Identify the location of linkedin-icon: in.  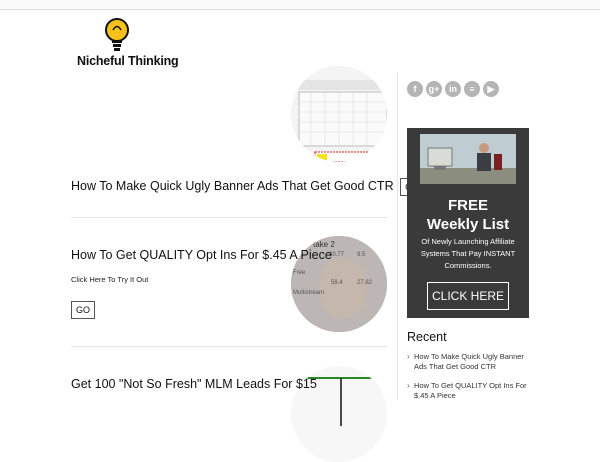
(453, 89).